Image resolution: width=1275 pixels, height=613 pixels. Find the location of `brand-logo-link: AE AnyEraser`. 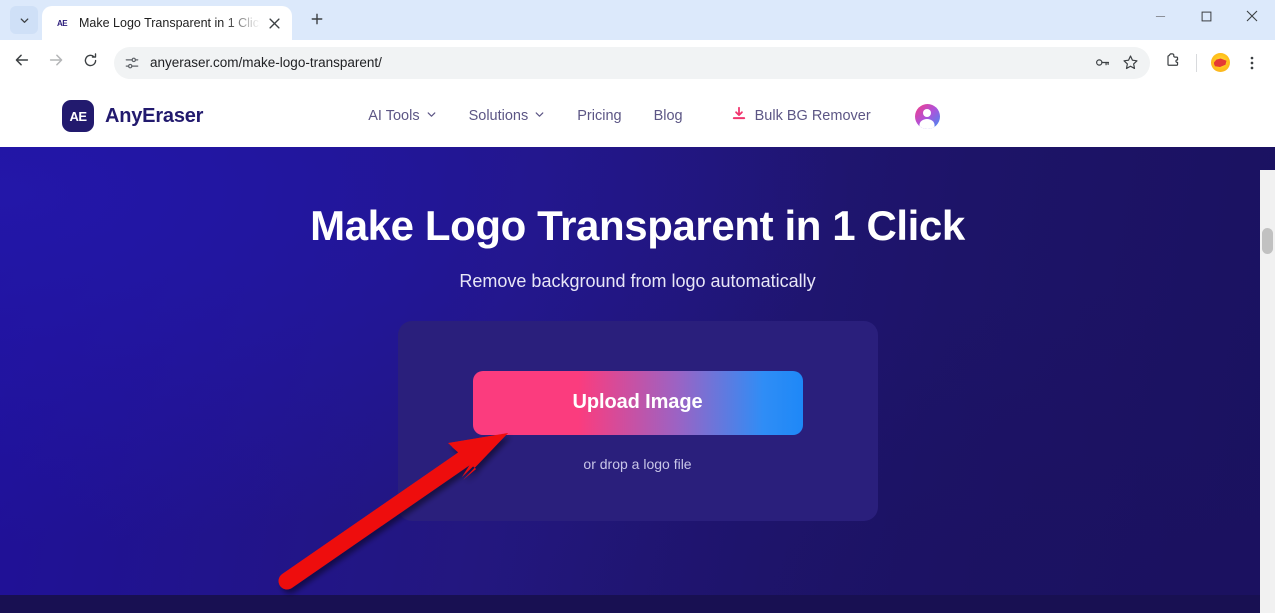

brand-logo-link: AE AnyEraser is located at coordinates (132, 116).